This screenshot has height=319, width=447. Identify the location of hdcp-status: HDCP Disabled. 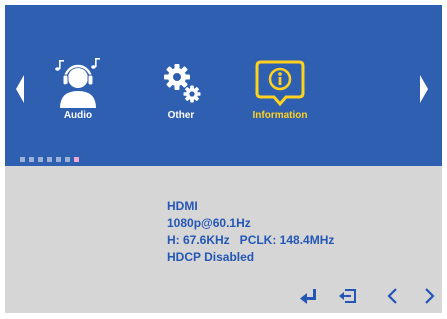
(211, 257).